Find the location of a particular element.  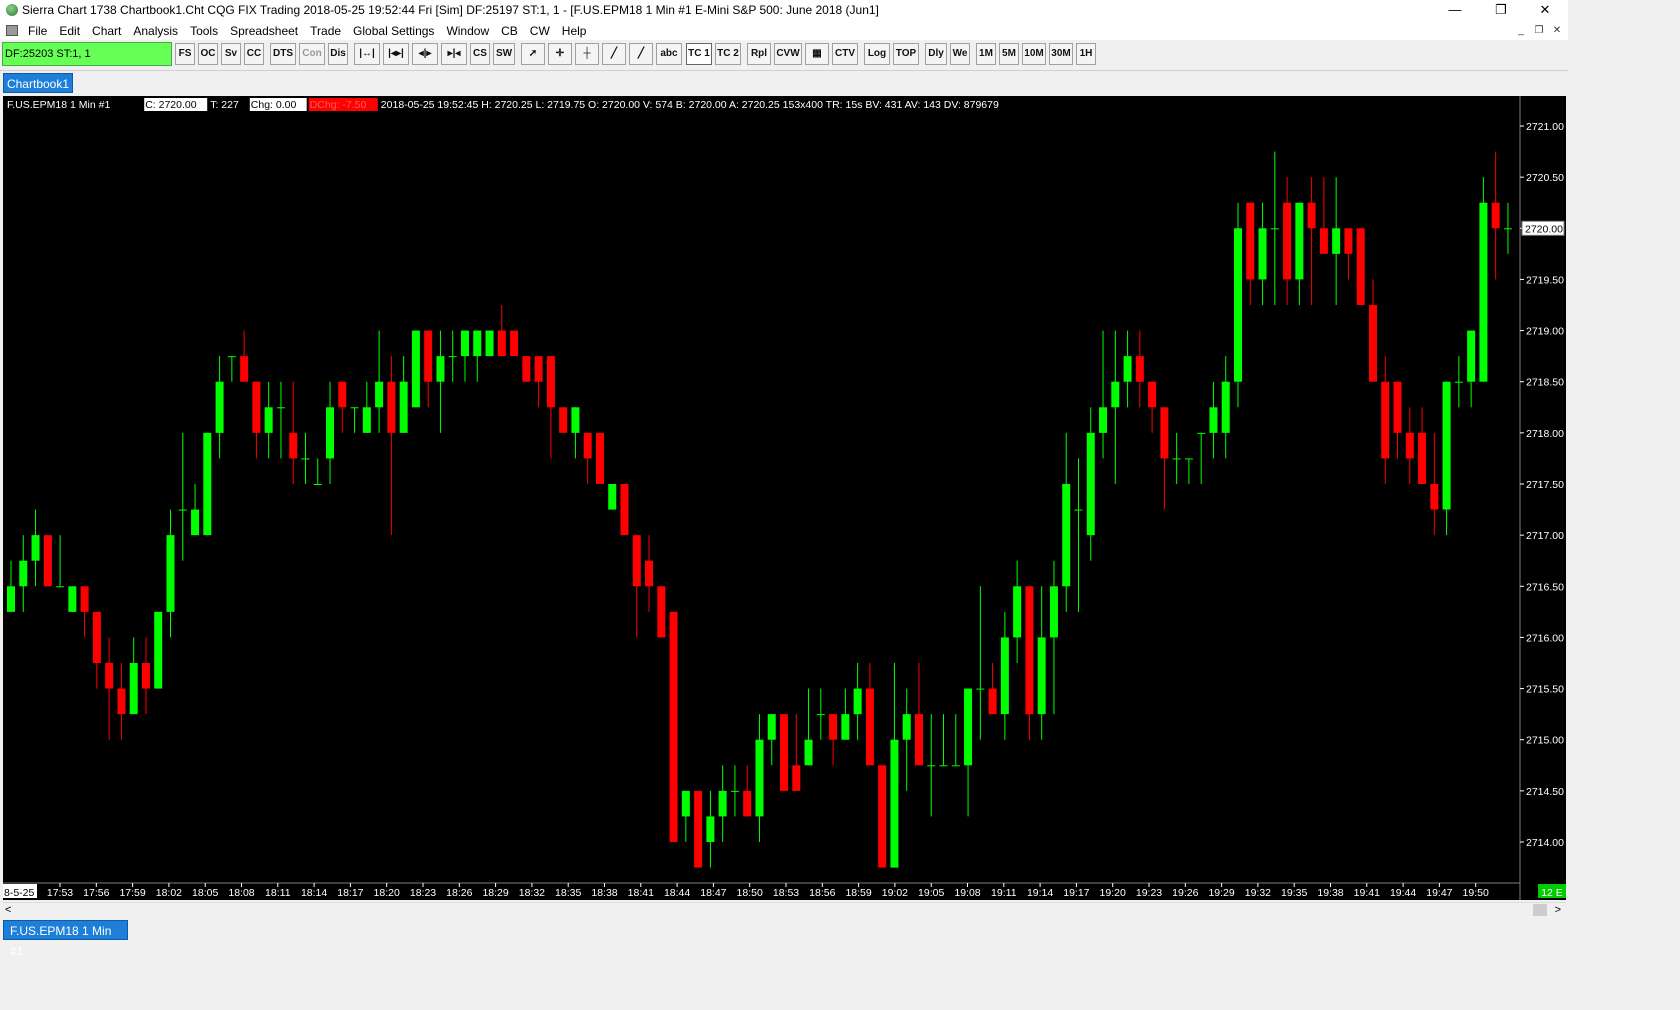

toolbar-button-25: Log is located at coordinates (877, 54).